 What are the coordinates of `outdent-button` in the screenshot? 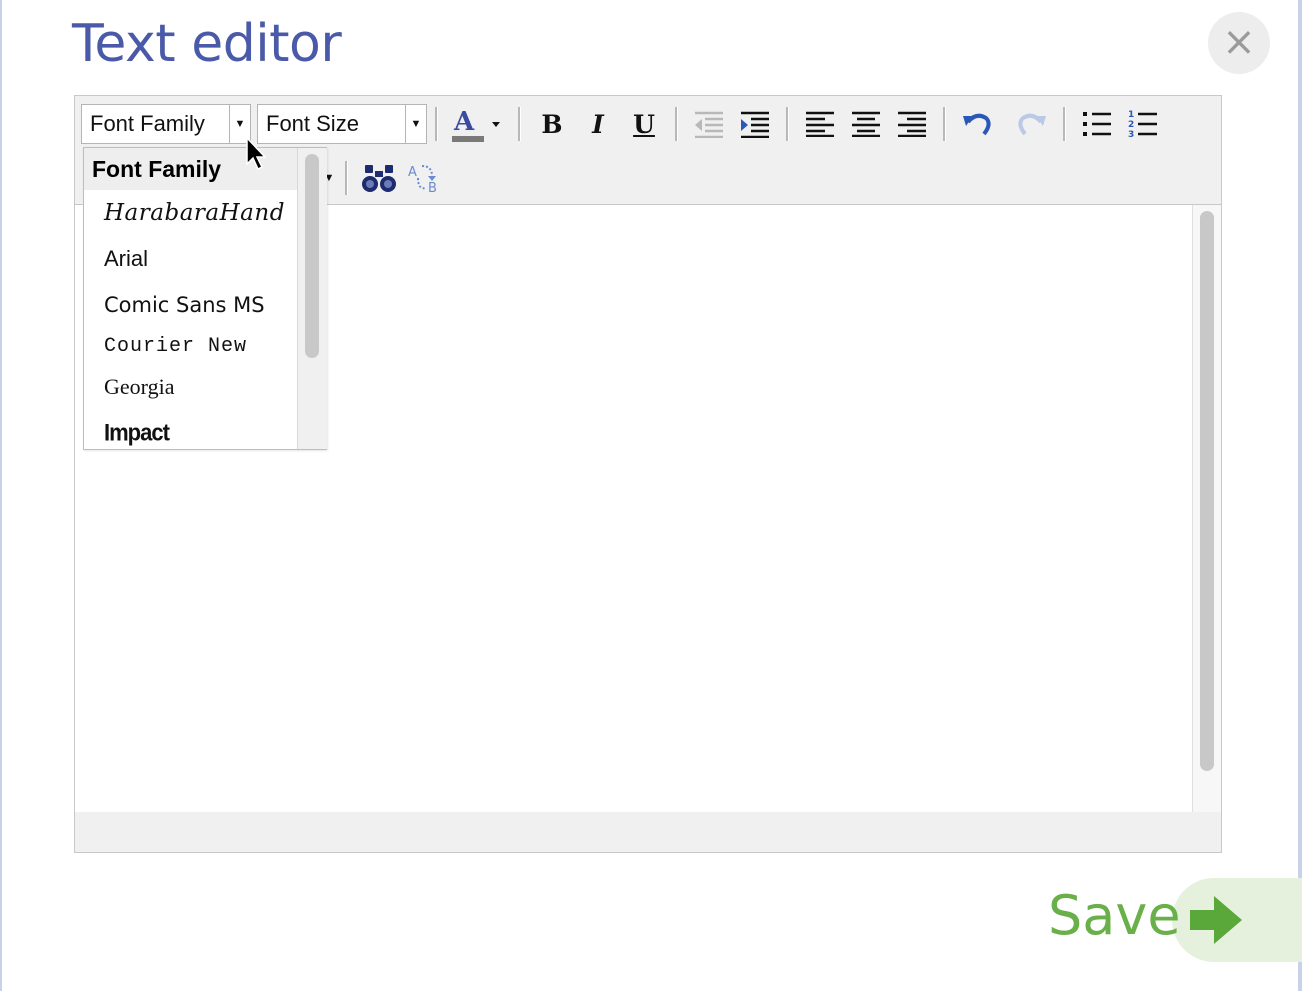 It's located at (709, 124).